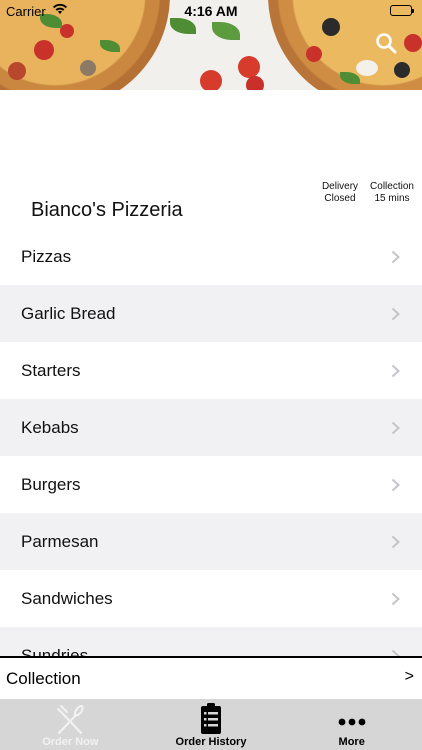 The image size is (422, 750). I want to click on category-row-kebabs: Kebabs, so click(211, 427).